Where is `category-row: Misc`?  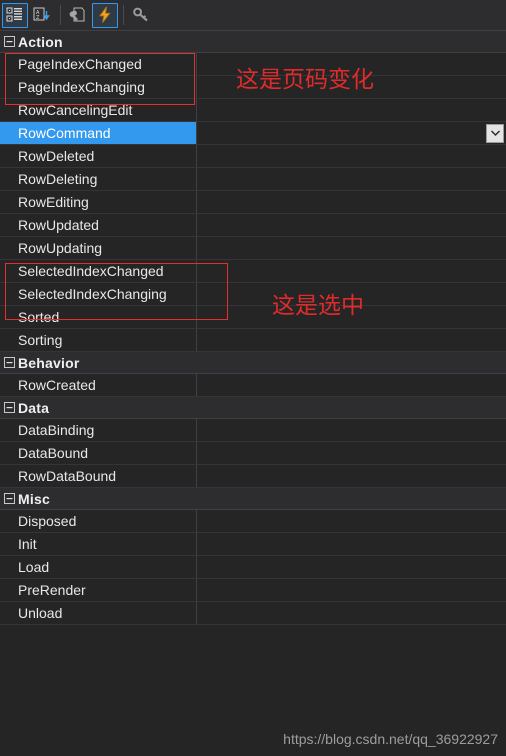
category-row: Misc is located at coordinates (253, 499).